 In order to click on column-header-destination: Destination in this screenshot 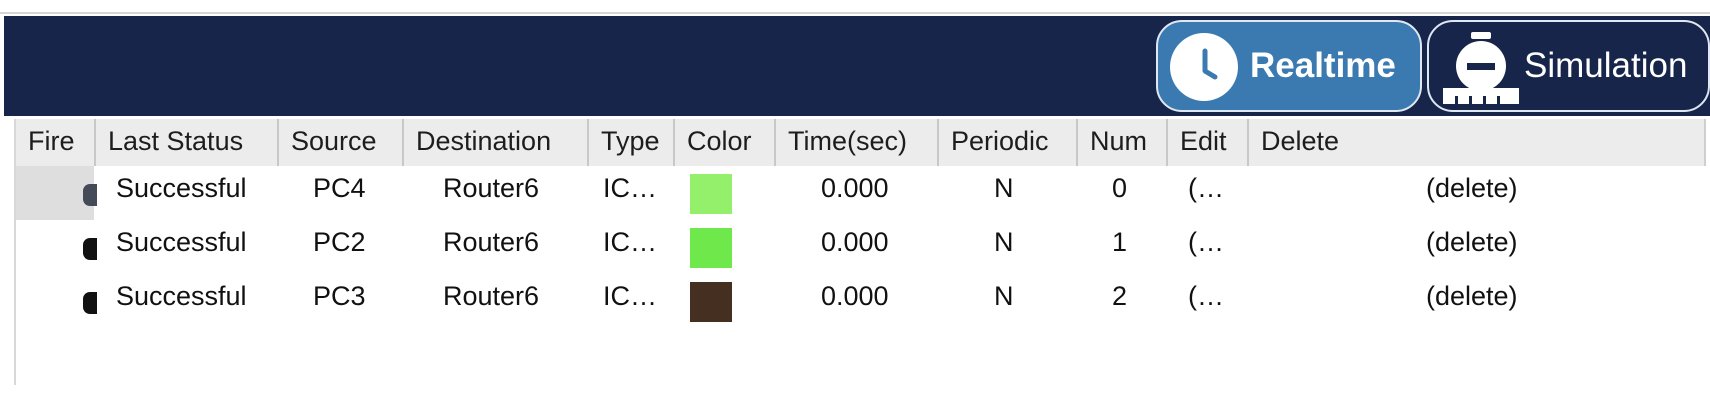, I will do `click(496, 142)`.